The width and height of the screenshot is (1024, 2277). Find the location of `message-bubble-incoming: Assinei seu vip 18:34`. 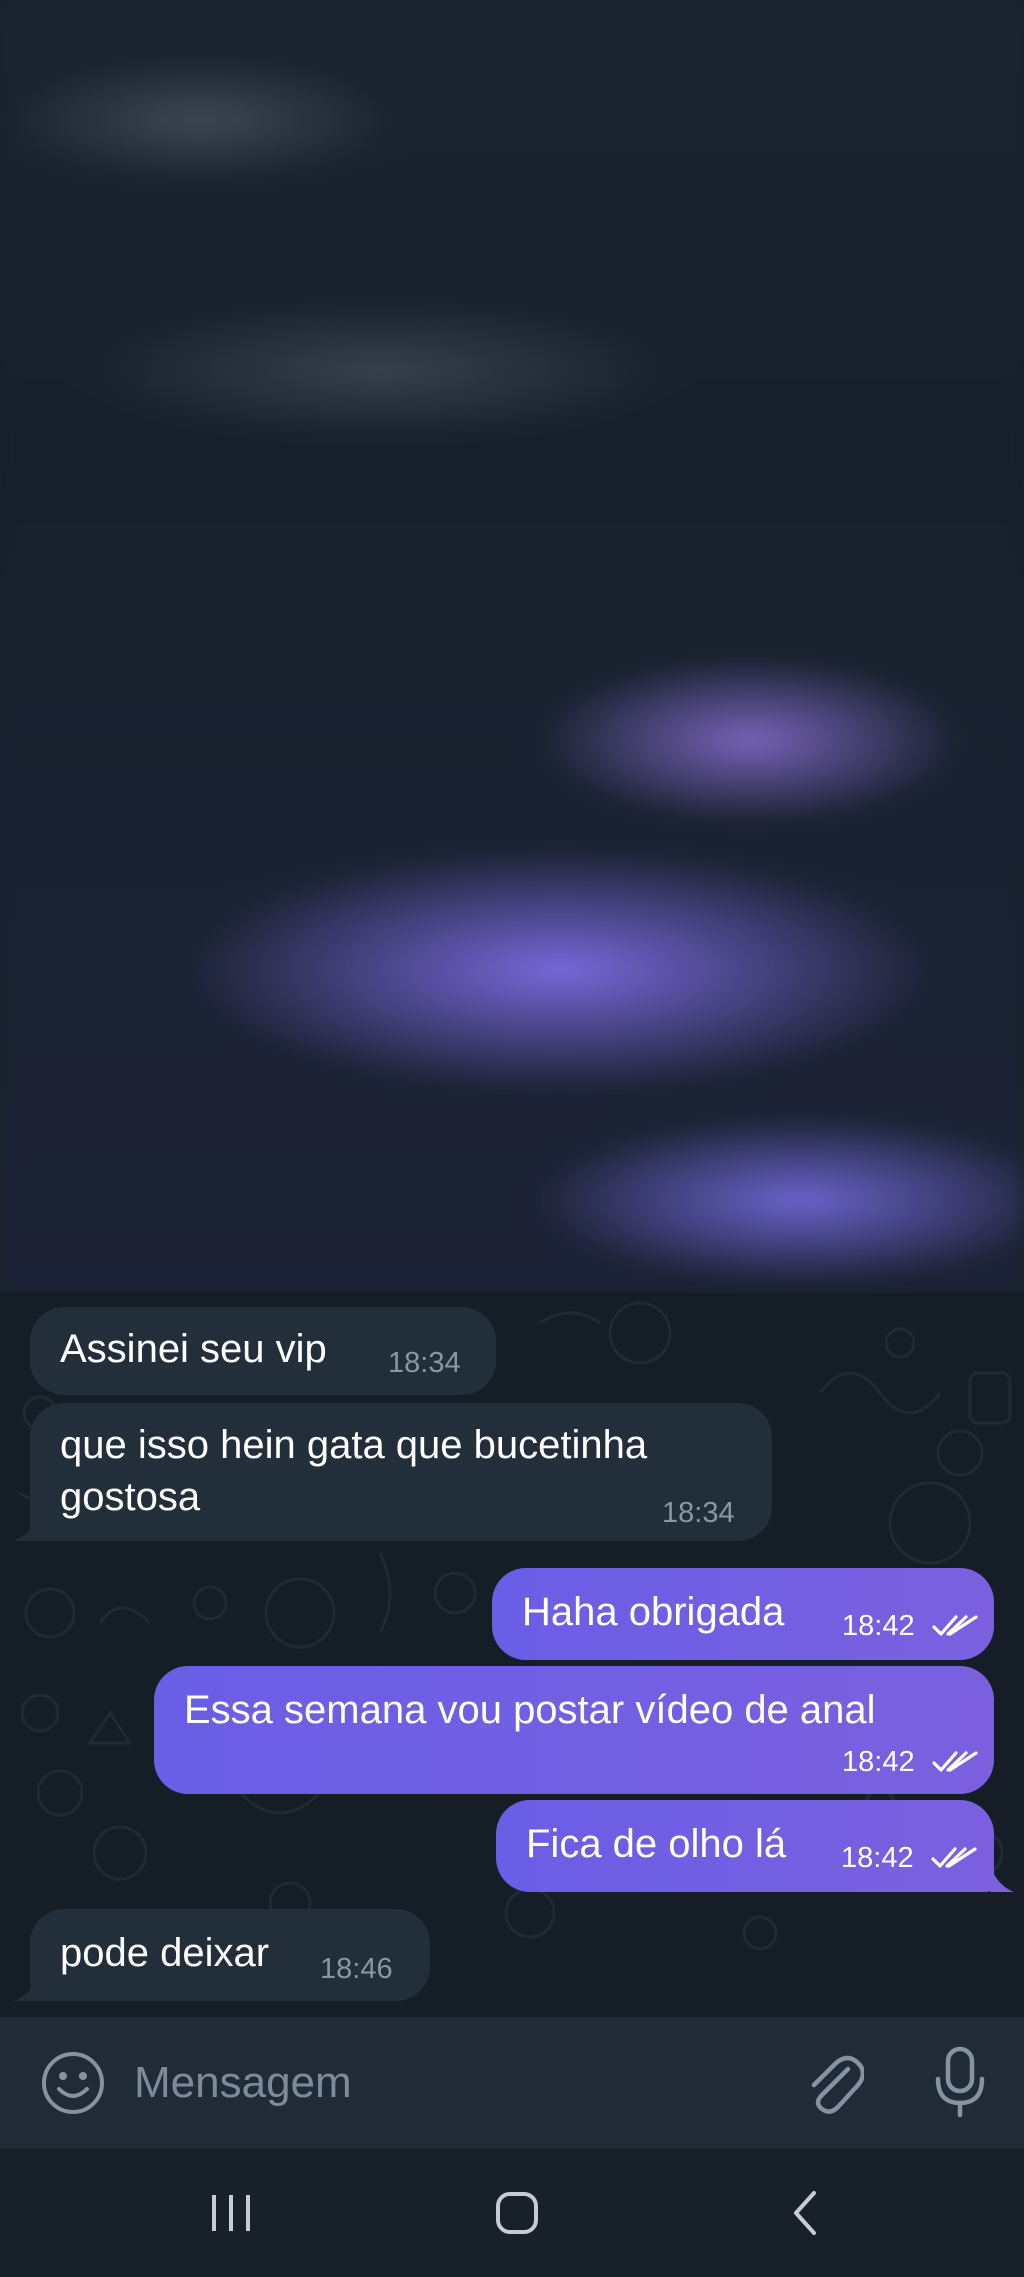

message-bubble-incoming: Assinei seu vip 18:34 is located at coordinates (263, 1351).